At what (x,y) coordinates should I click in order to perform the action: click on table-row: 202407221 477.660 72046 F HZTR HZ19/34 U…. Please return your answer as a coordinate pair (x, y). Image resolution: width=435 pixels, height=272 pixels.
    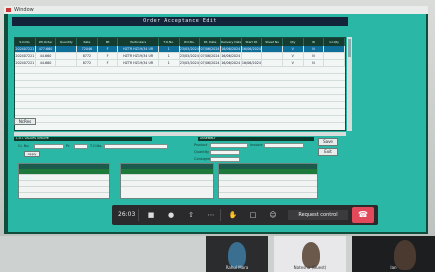
    Looking at the image, I should click on (180, 49).